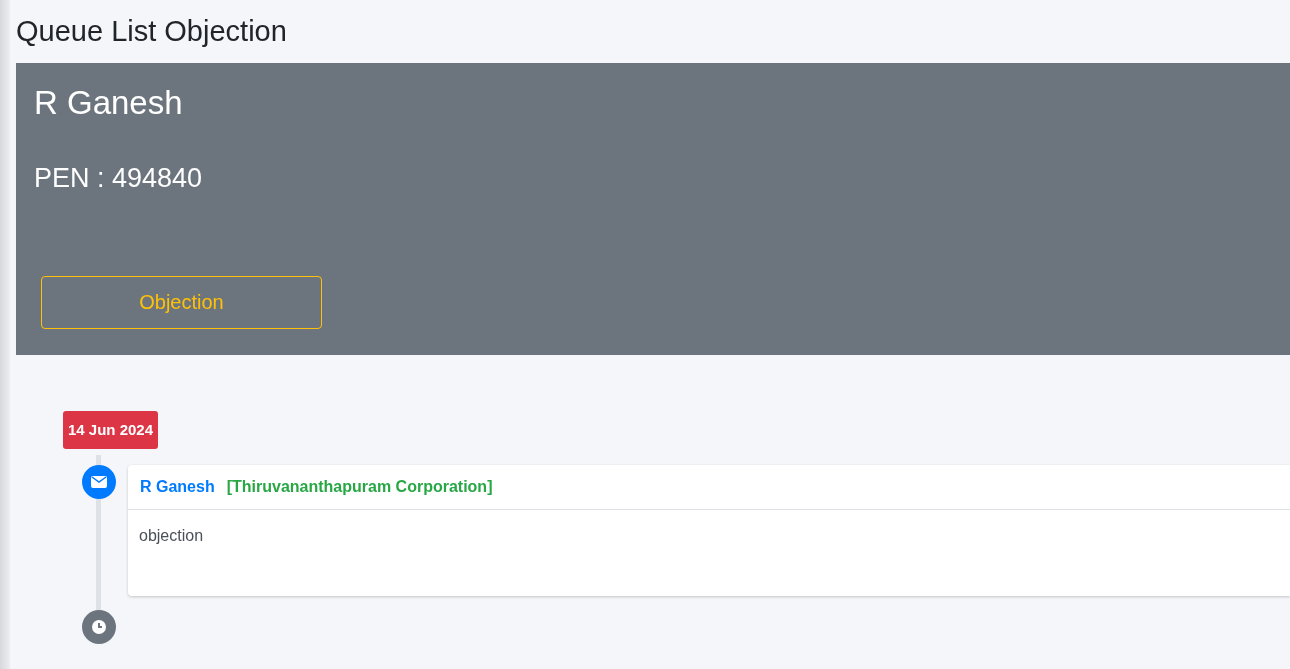 The image size is (1290, 669). I want to click on message-text: objection, so click(171, 536).